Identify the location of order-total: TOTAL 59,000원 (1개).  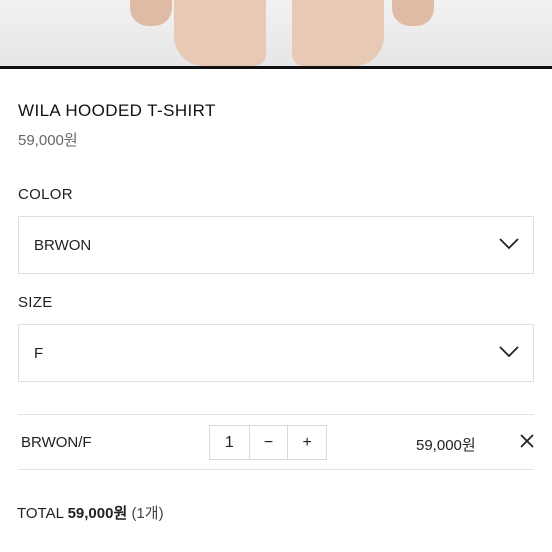
(90, 512).